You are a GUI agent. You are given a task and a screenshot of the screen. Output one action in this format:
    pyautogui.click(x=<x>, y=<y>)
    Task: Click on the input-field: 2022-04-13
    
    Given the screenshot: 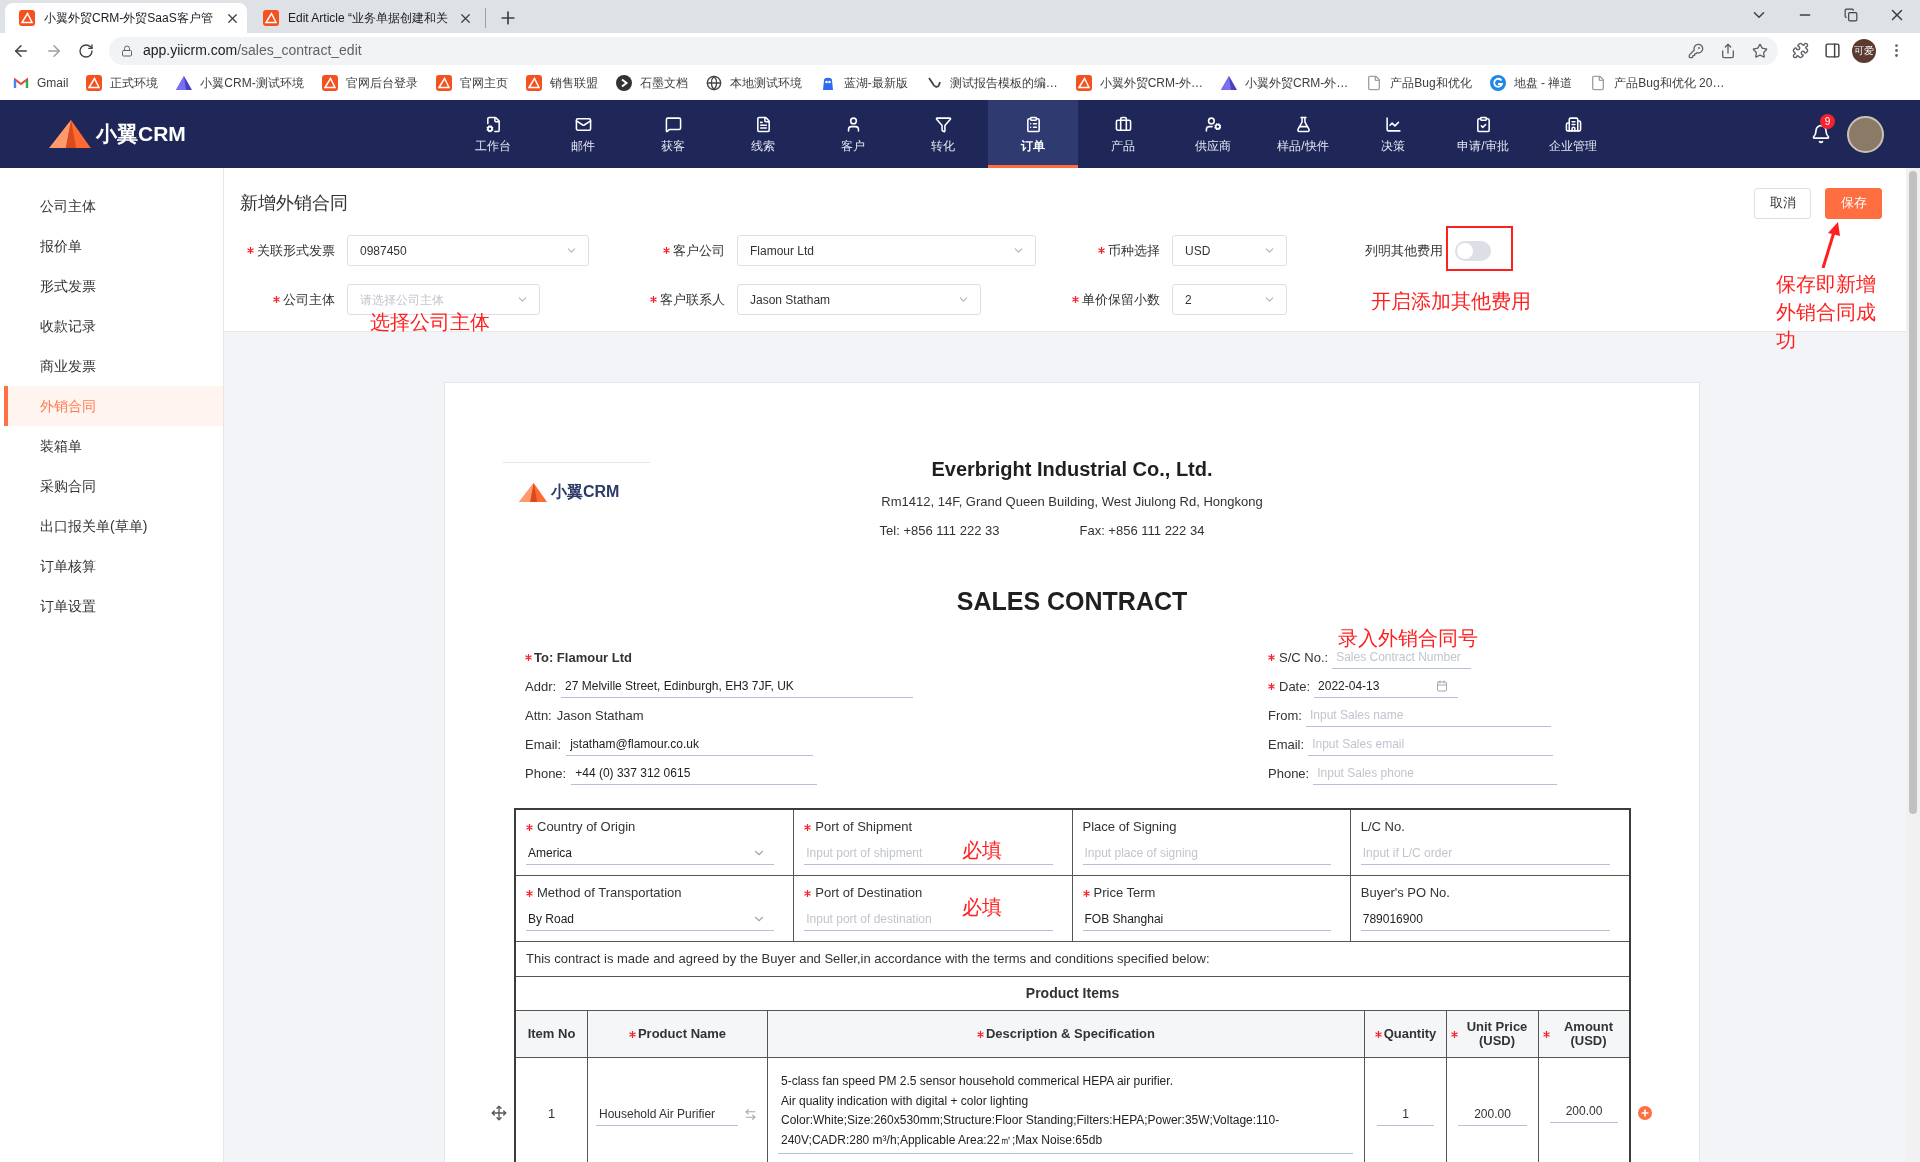 What is the action you would take?
    pyautogui.click(x=1386, y=686)
    